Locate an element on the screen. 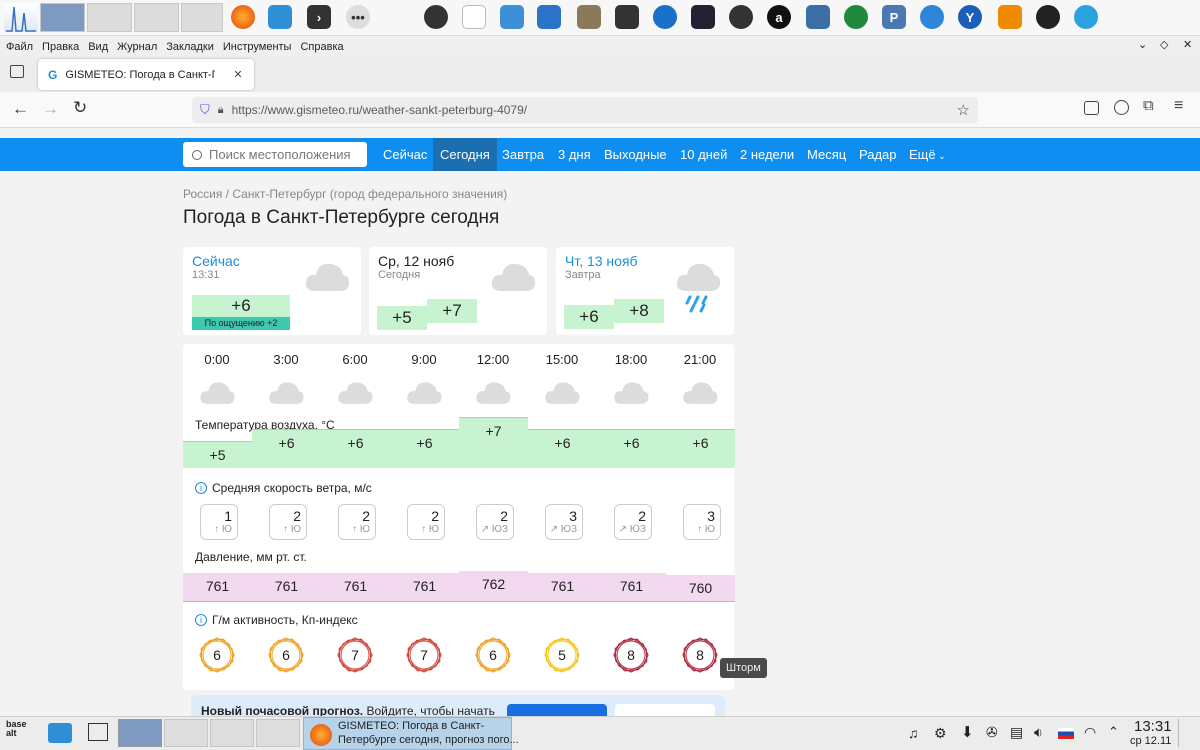  updates-icon: ⬇ is located at coordinates (967, 732).